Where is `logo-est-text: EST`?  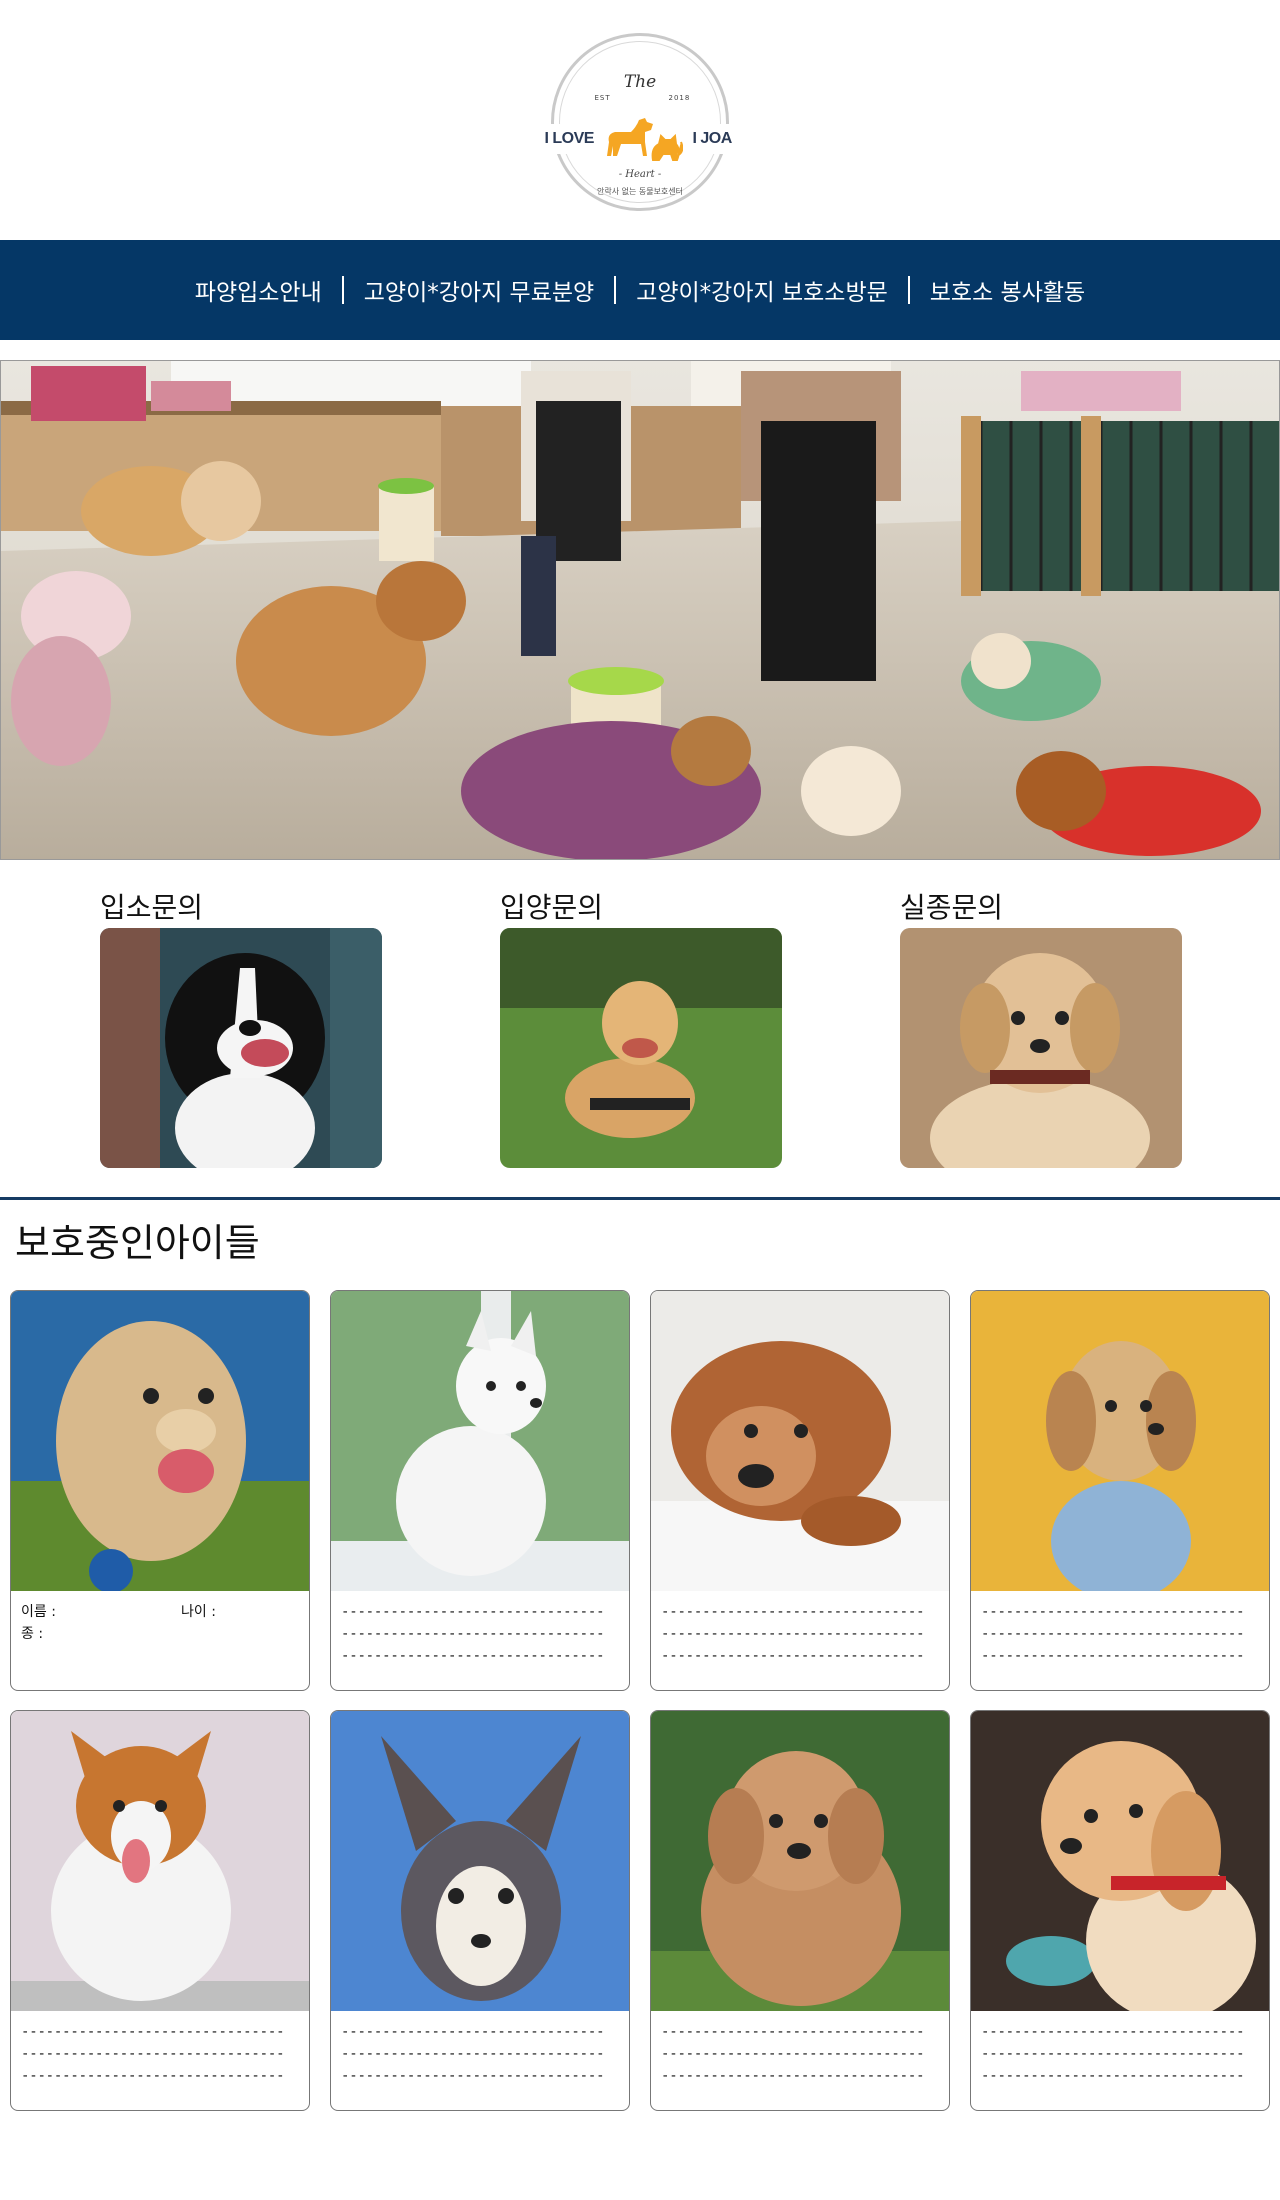
logo-est-text: EST is located at coordinates (602, 97).